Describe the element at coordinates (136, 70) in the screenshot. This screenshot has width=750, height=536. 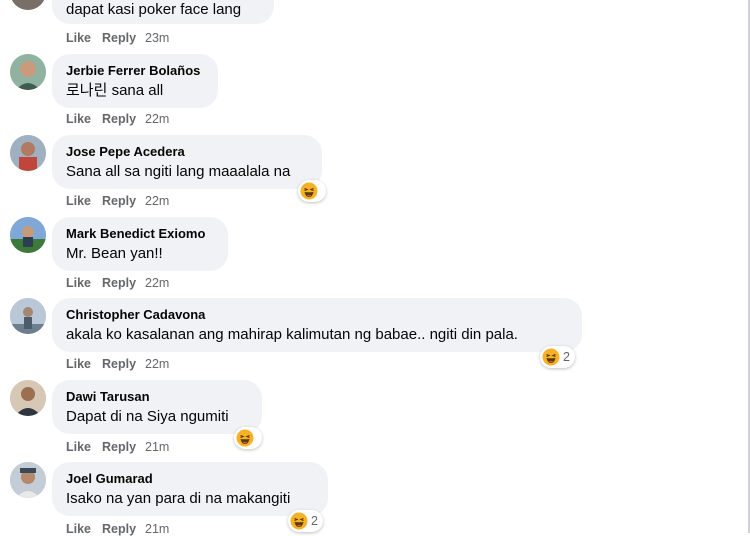
I see `commenter-name: Jerbie Ferrer Bolaños` at that location.